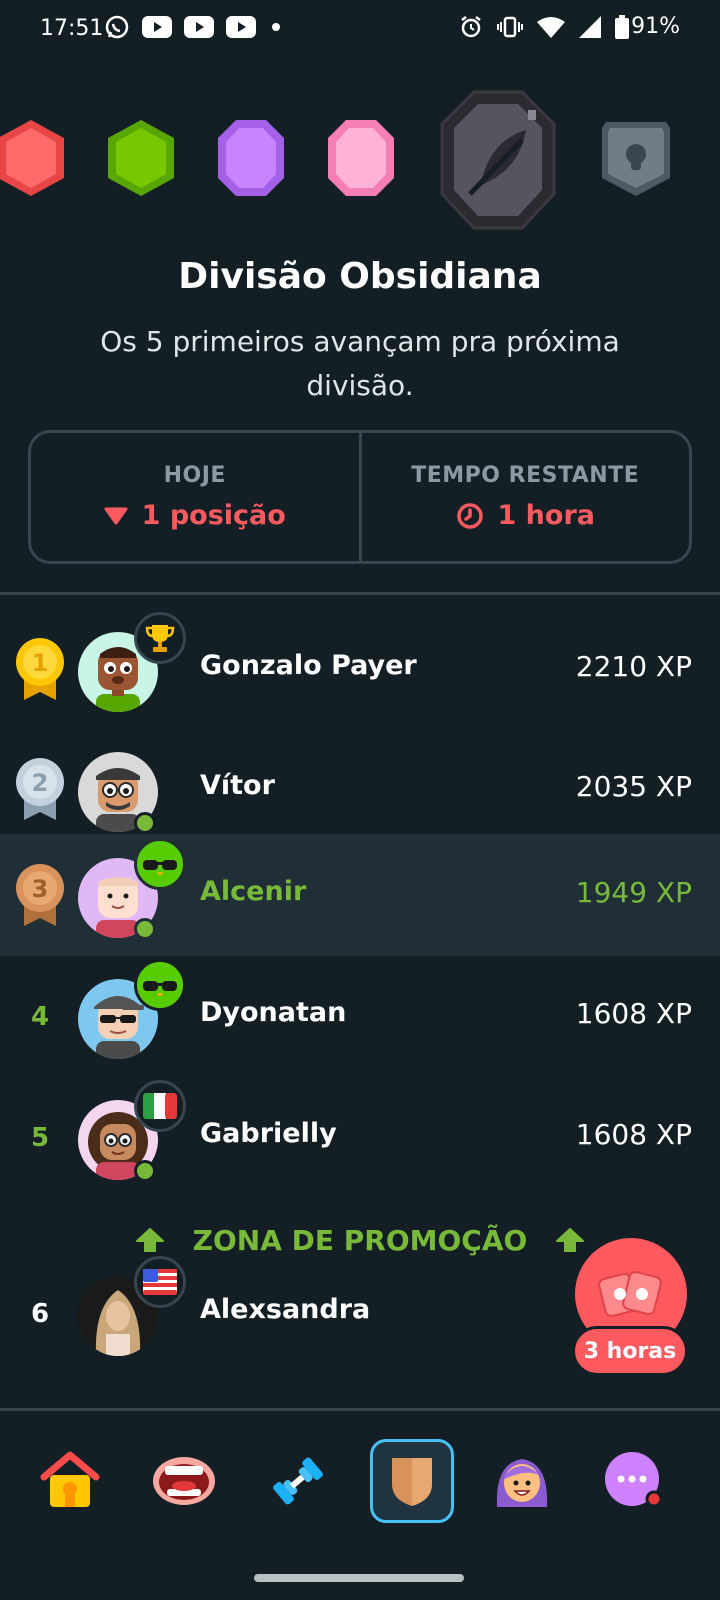  What do you see at coordinates (655, 26) in the screenshot?
I see `battery-percent: 91%` at bounding box center [655, 26].